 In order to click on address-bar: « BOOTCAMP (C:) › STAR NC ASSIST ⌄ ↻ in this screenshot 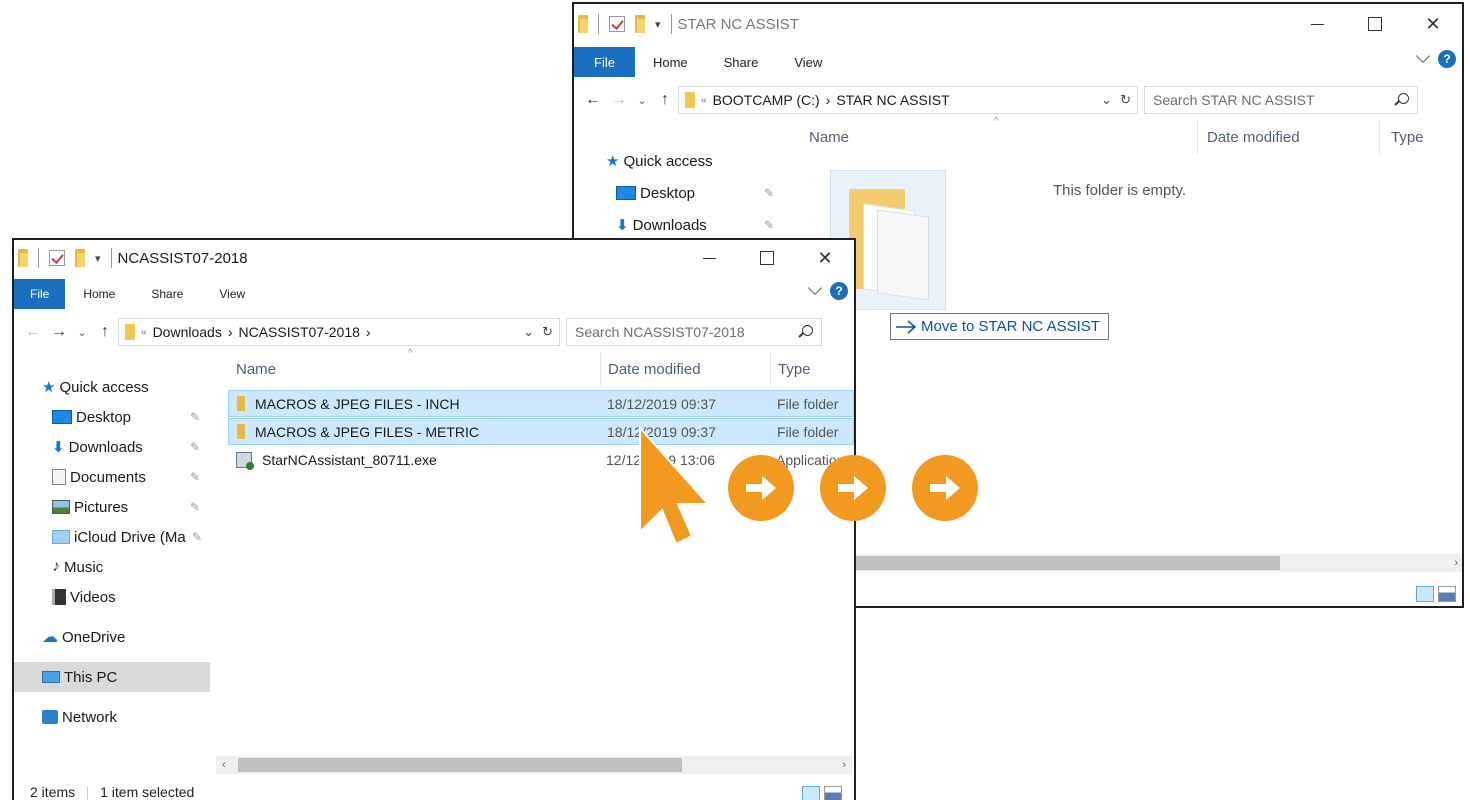, I will do `click(908, 100)`.